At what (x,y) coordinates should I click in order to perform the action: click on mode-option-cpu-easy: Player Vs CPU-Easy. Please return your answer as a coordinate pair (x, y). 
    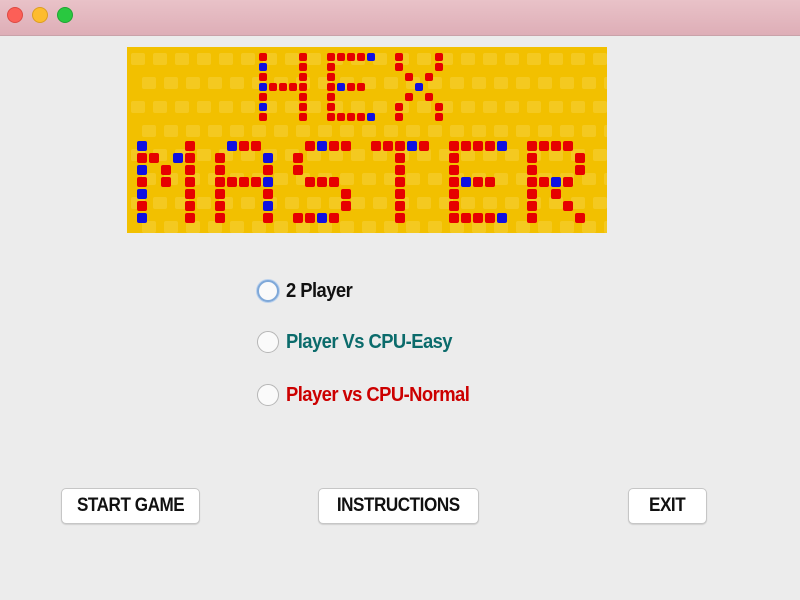
    Looking at the image, I should click on (361, 342).